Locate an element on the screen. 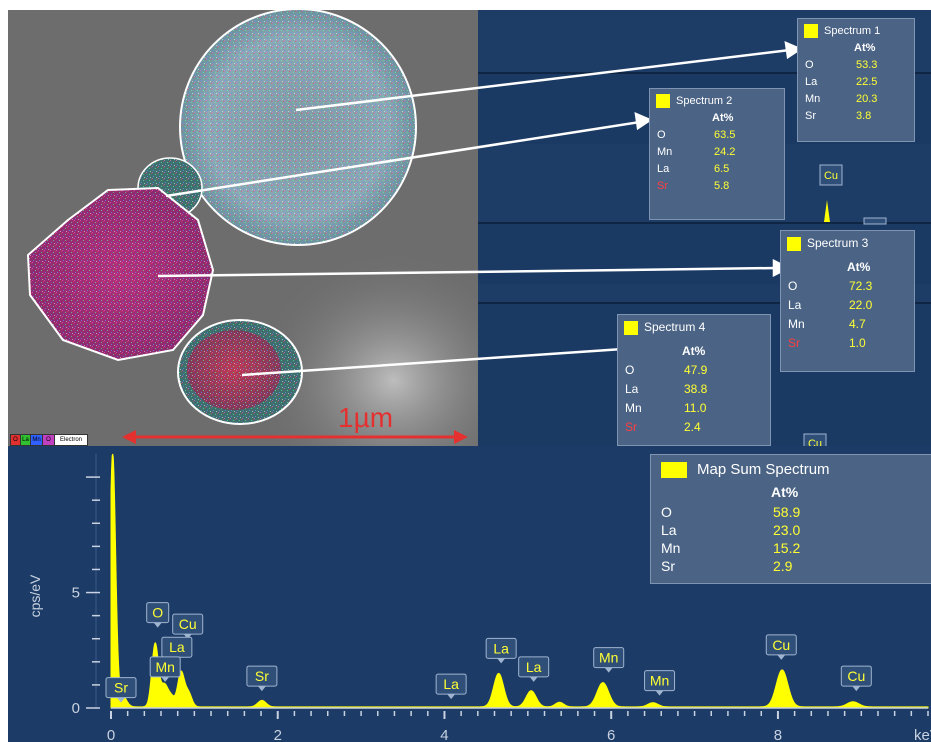 The width and height of the screenshot is (931, 742). spectrum-value: 24.2 is located at coordinates (725, 152).